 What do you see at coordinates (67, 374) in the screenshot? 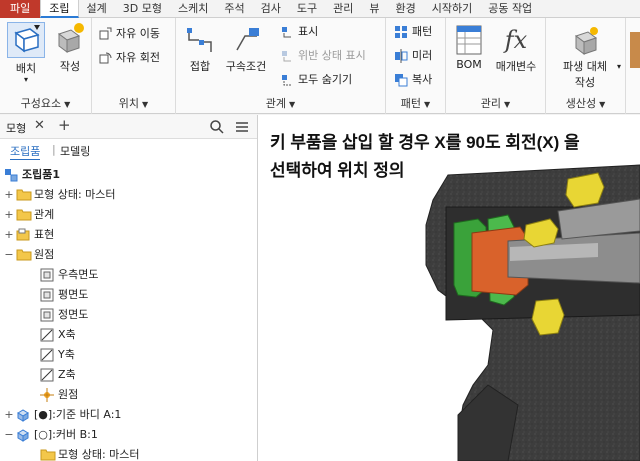
I see `tree-node-label: Z축` at bounding box center [67, 374].